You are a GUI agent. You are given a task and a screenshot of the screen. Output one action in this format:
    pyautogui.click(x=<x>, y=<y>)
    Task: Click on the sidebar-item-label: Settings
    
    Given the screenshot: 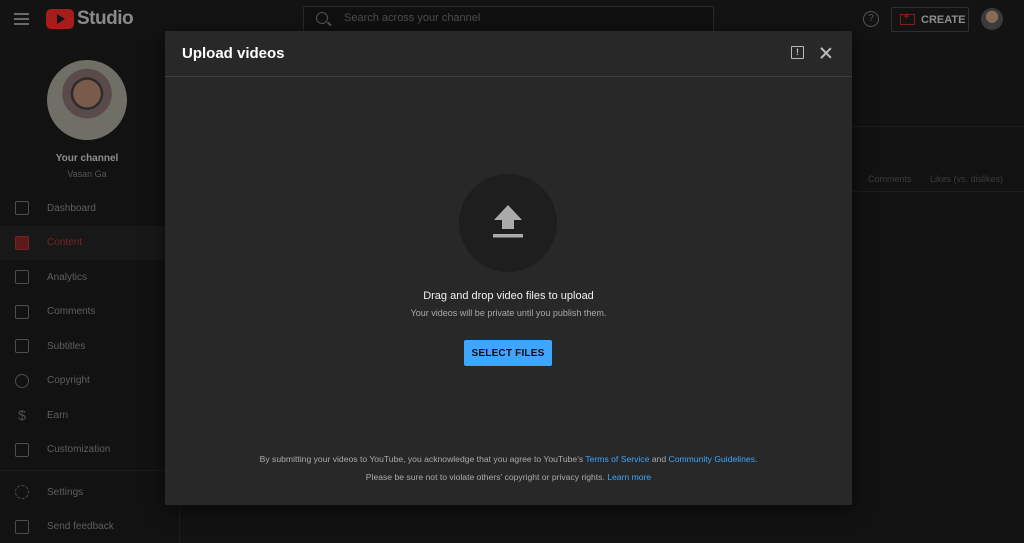 What is the action you would take?
    pyautogui.click(x=65, y=492)
    